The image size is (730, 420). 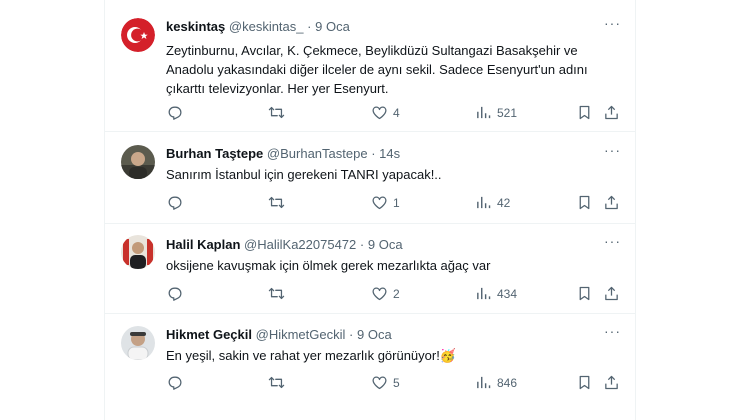 I want to click on timestamp: 14s, so click(x=389, y=153).